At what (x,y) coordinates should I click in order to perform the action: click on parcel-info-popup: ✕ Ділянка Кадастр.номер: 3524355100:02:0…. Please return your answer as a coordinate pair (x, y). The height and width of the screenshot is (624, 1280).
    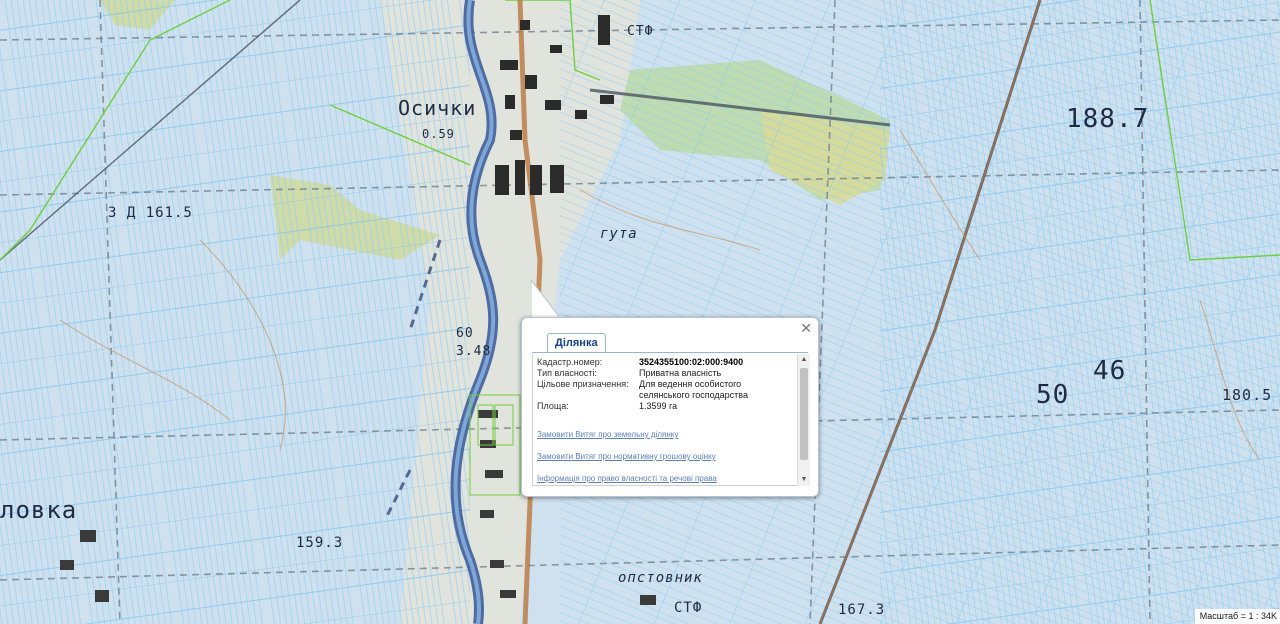
    Looking at the image, I should click on (670, 407).